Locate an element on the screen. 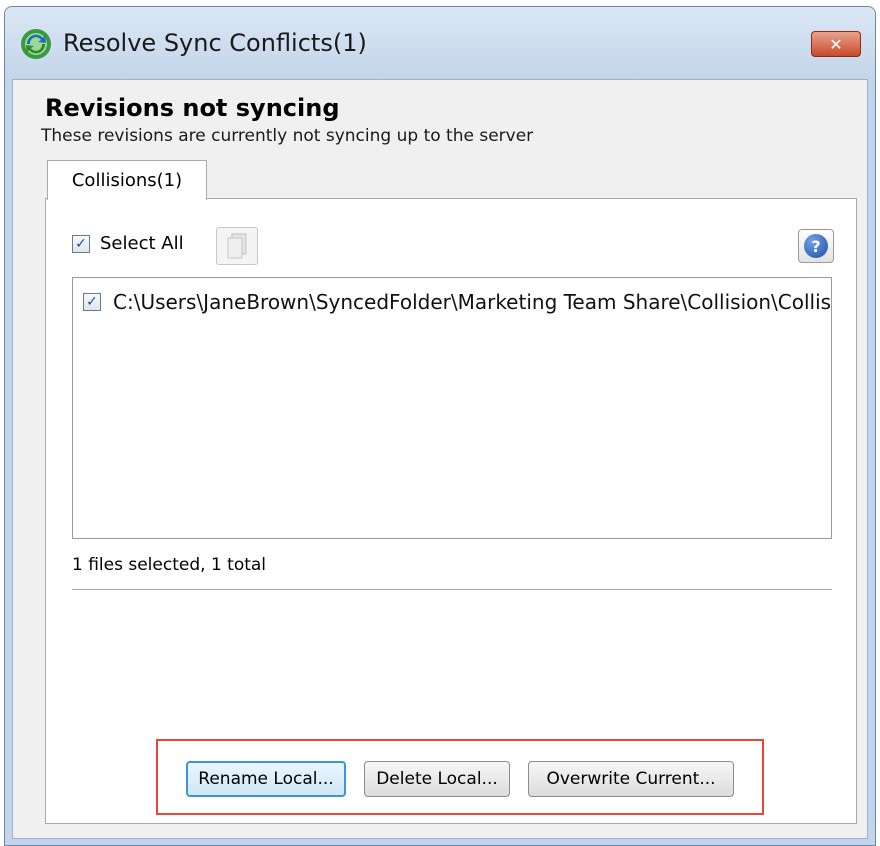 This screenshot has height=846, width=880. files-icon is located at coordinates (237, 246).